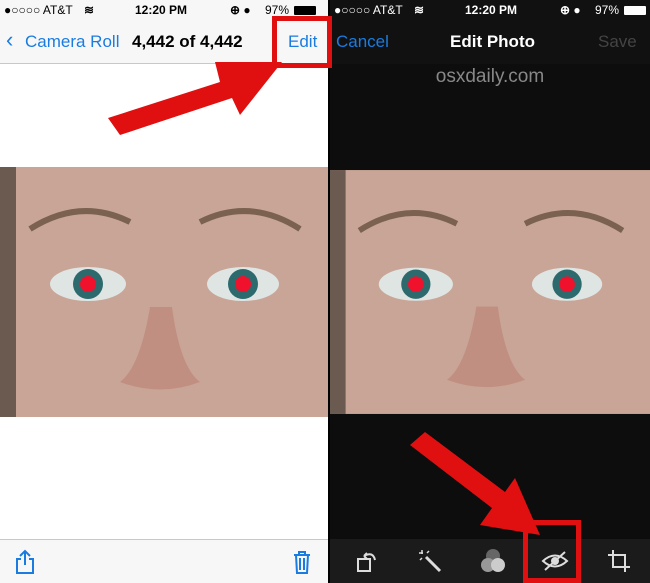 The width and height of the screenshot is (650, 583). I want to click on filters-icon, so click(493, 561).